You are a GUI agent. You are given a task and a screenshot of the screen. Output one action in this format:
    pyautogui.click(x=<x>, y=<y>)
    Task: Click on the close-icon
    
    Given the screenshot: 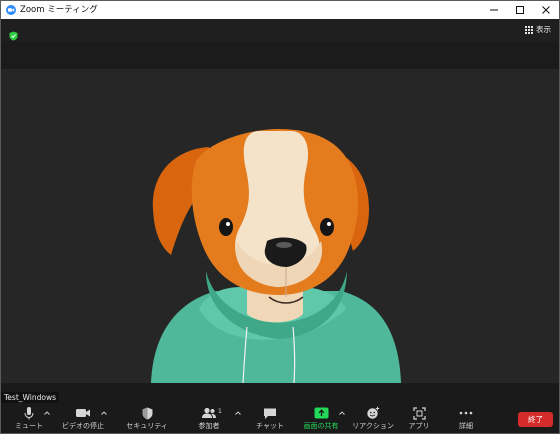 What is the action you would take?
    pyautogui.click(x=546, y=10)
    